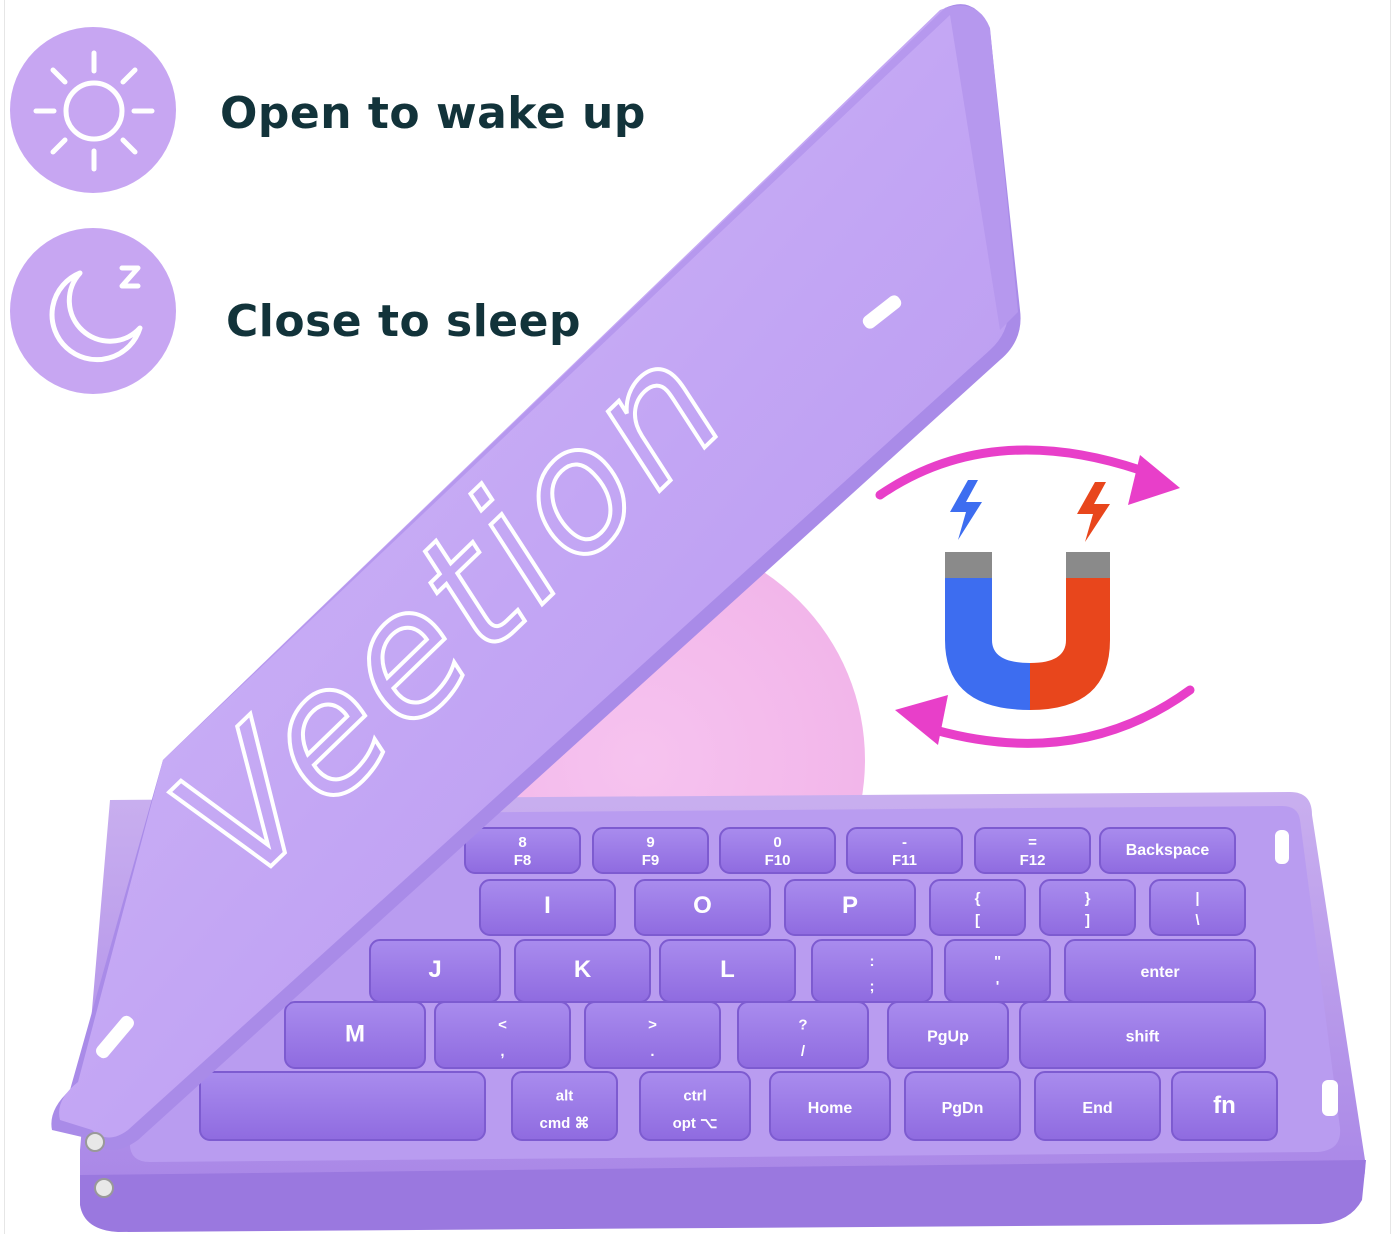  What do you see at coordinates (565, 1096) in the screenshot?
I see `key-label: alt` at bounding box center [565, 1096].